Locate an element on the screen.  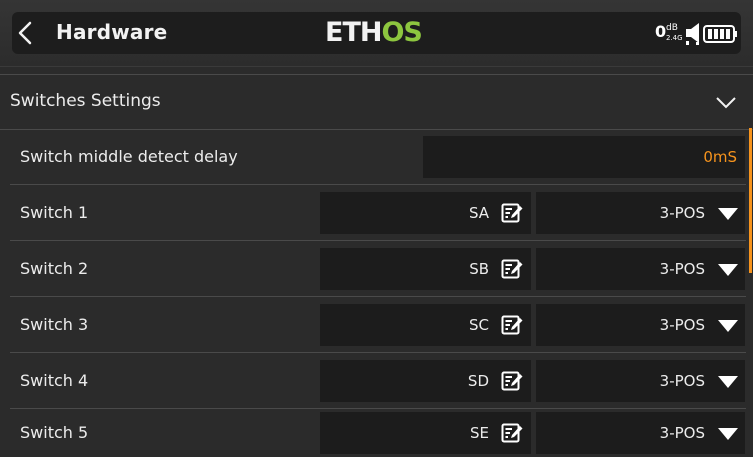
switch-name-field: SA is located at coordinates (425, 213).